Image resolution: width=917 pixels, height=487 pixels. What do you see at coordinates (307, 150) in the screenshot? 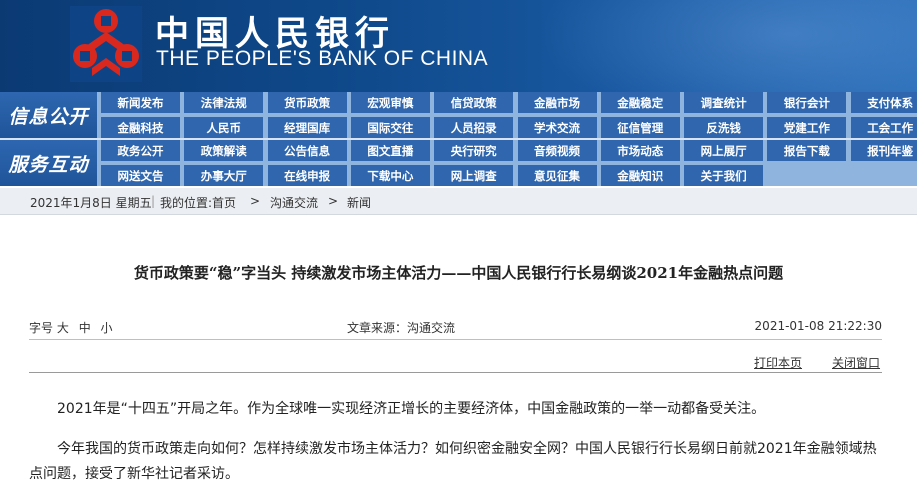
I see `nav-item: 公告信息` at bounding box center [307, 150].